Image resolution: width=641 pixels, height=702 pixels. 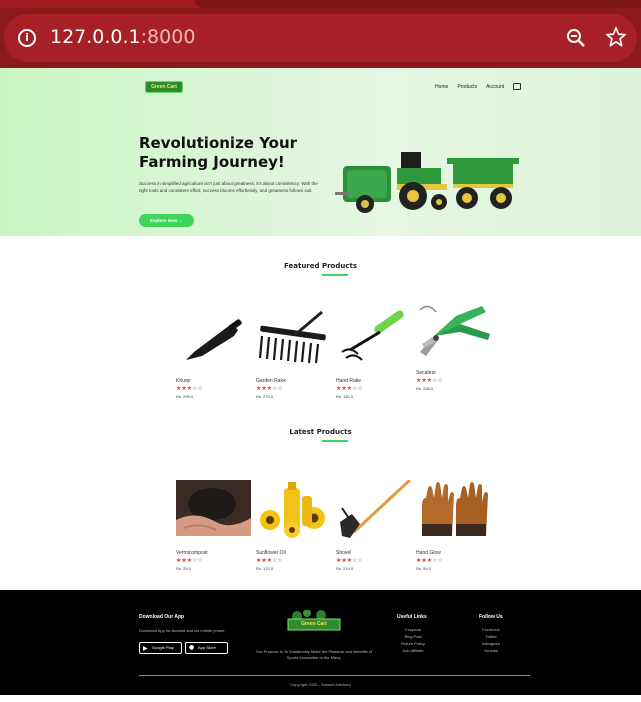 What do you see at coordinates (453, 373) in the screenshot?
I see `product-name: Secateur` at bounding box center [453, 373].